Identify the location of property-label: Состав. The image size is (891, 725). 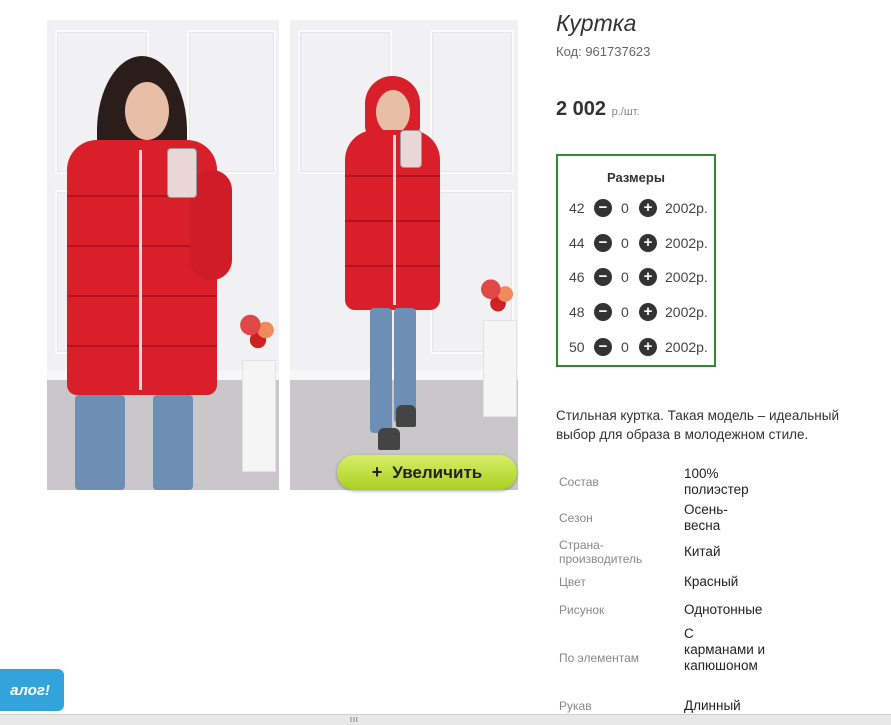
(579, 482).